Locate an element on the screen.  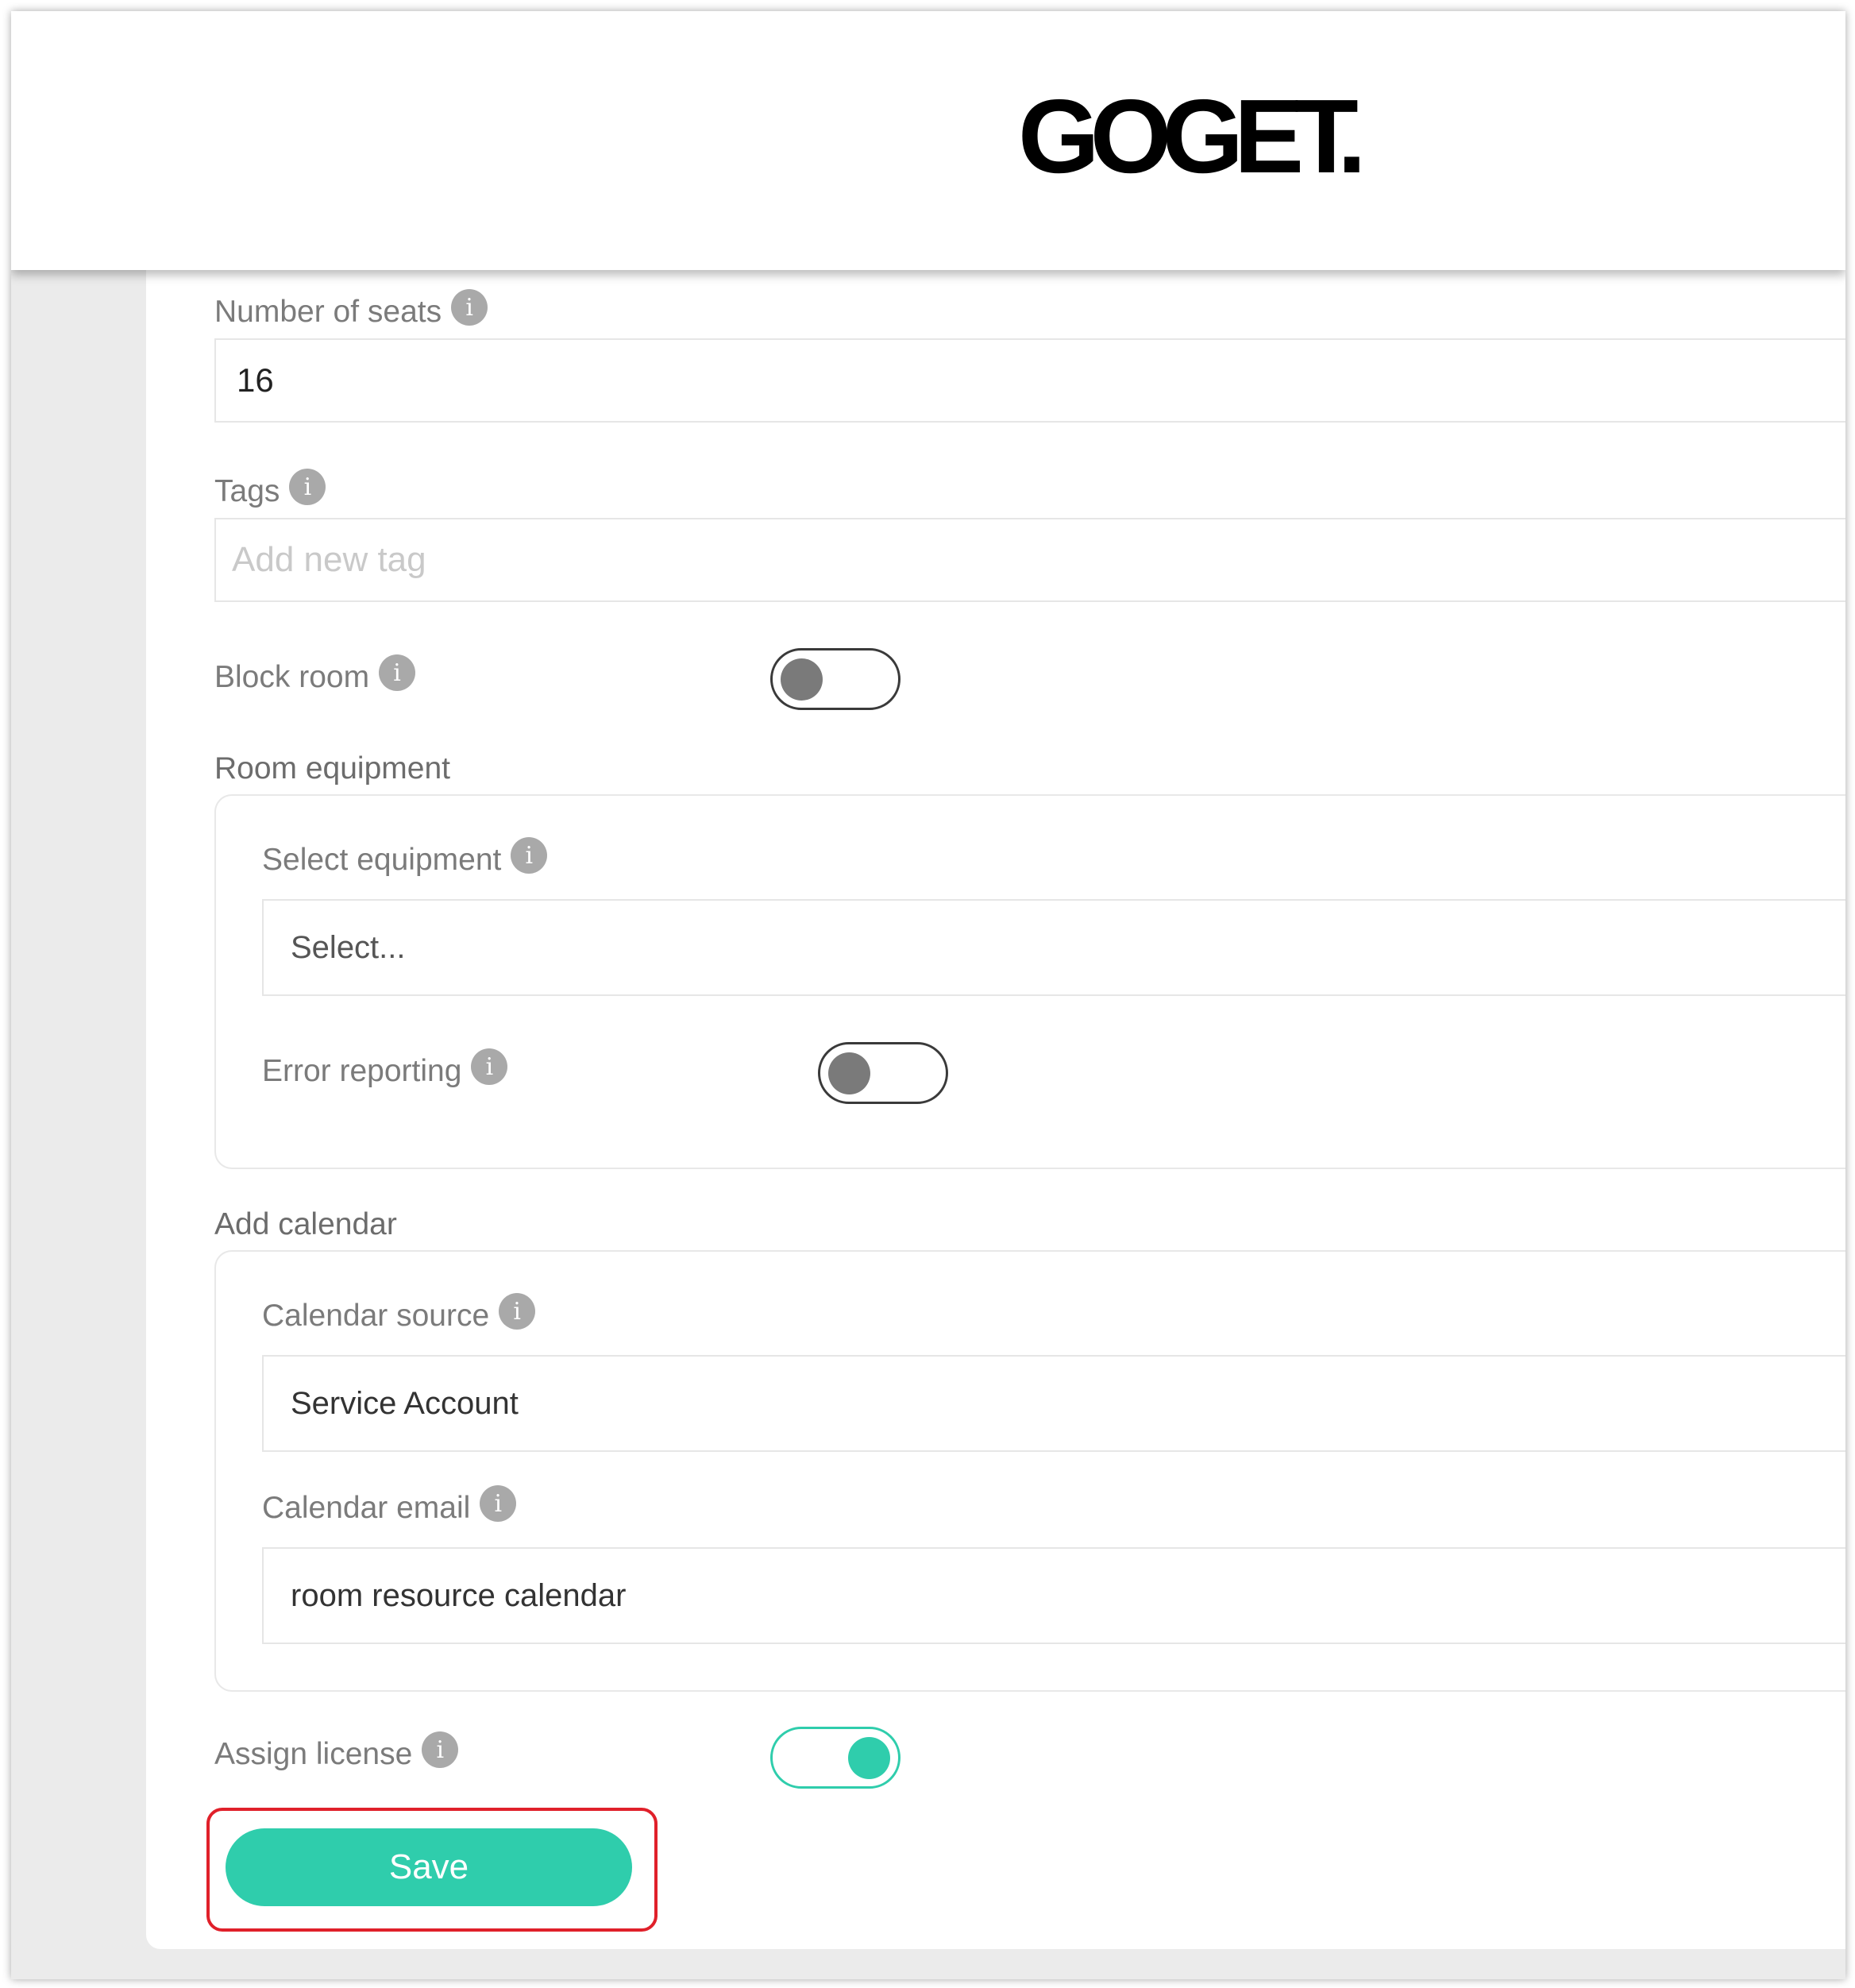
seats-field: 16 is located at coordinates (1029, 380).